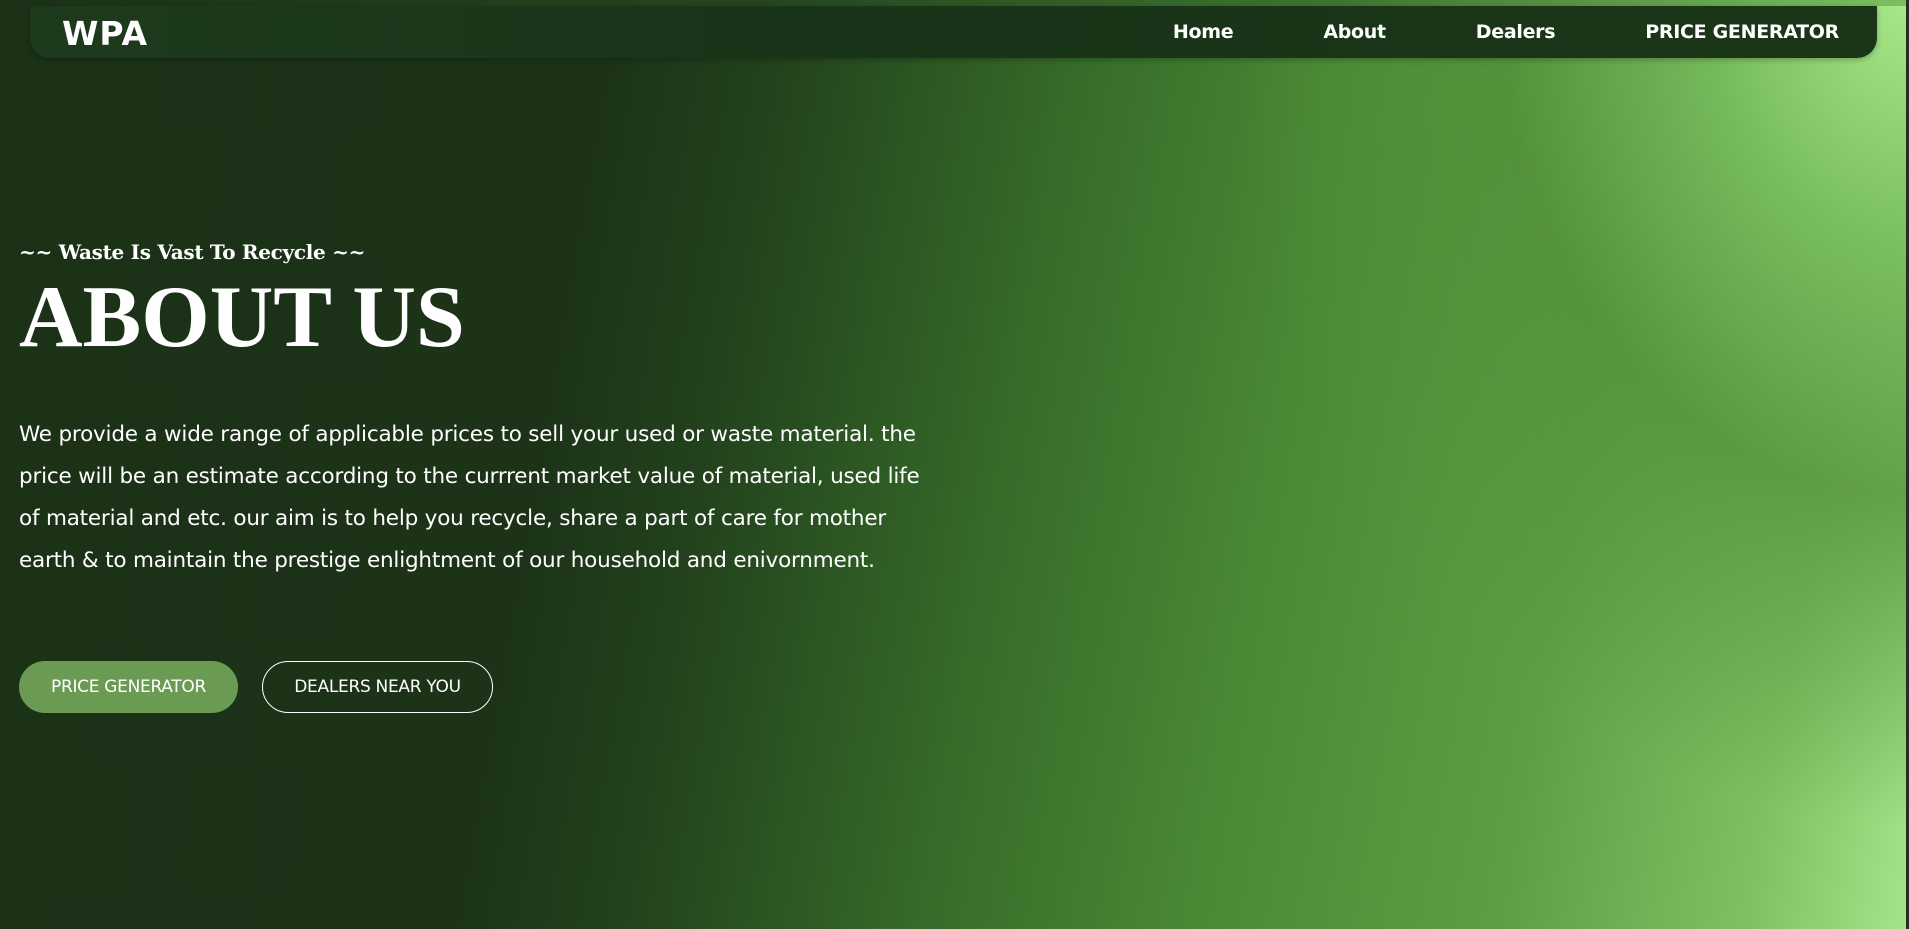 Image resolution: width=1909 pixels, height=929 pixels. Describe the element at coordinates (1742, 32) in the screenshot. I see `nav-link-price-generator: PRICE GENERATOR` at that location.